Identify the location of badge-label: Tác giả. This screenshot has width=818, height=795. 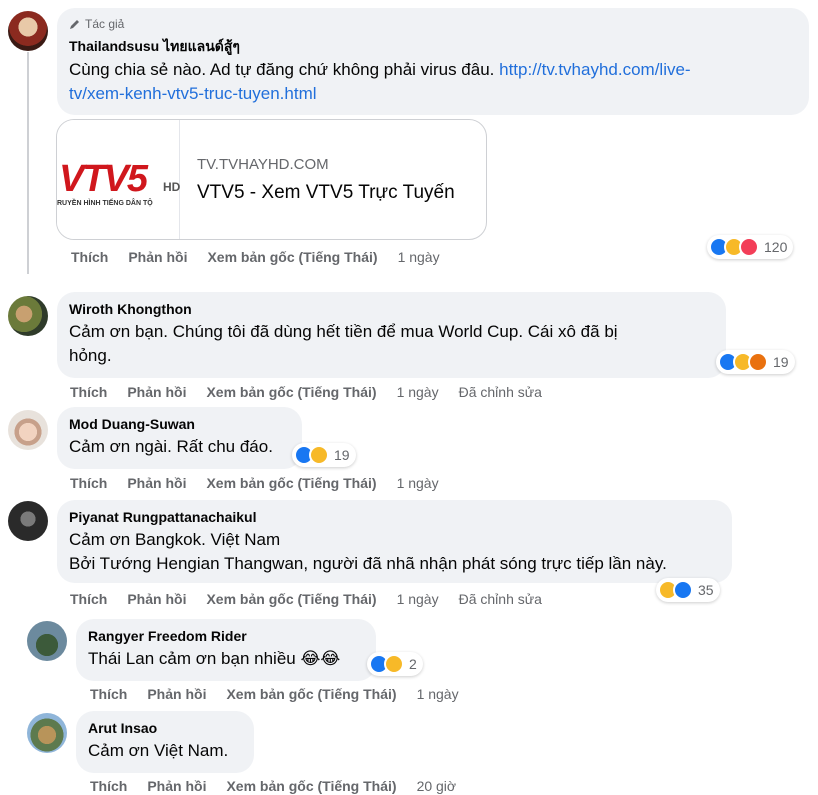
(105, 24).